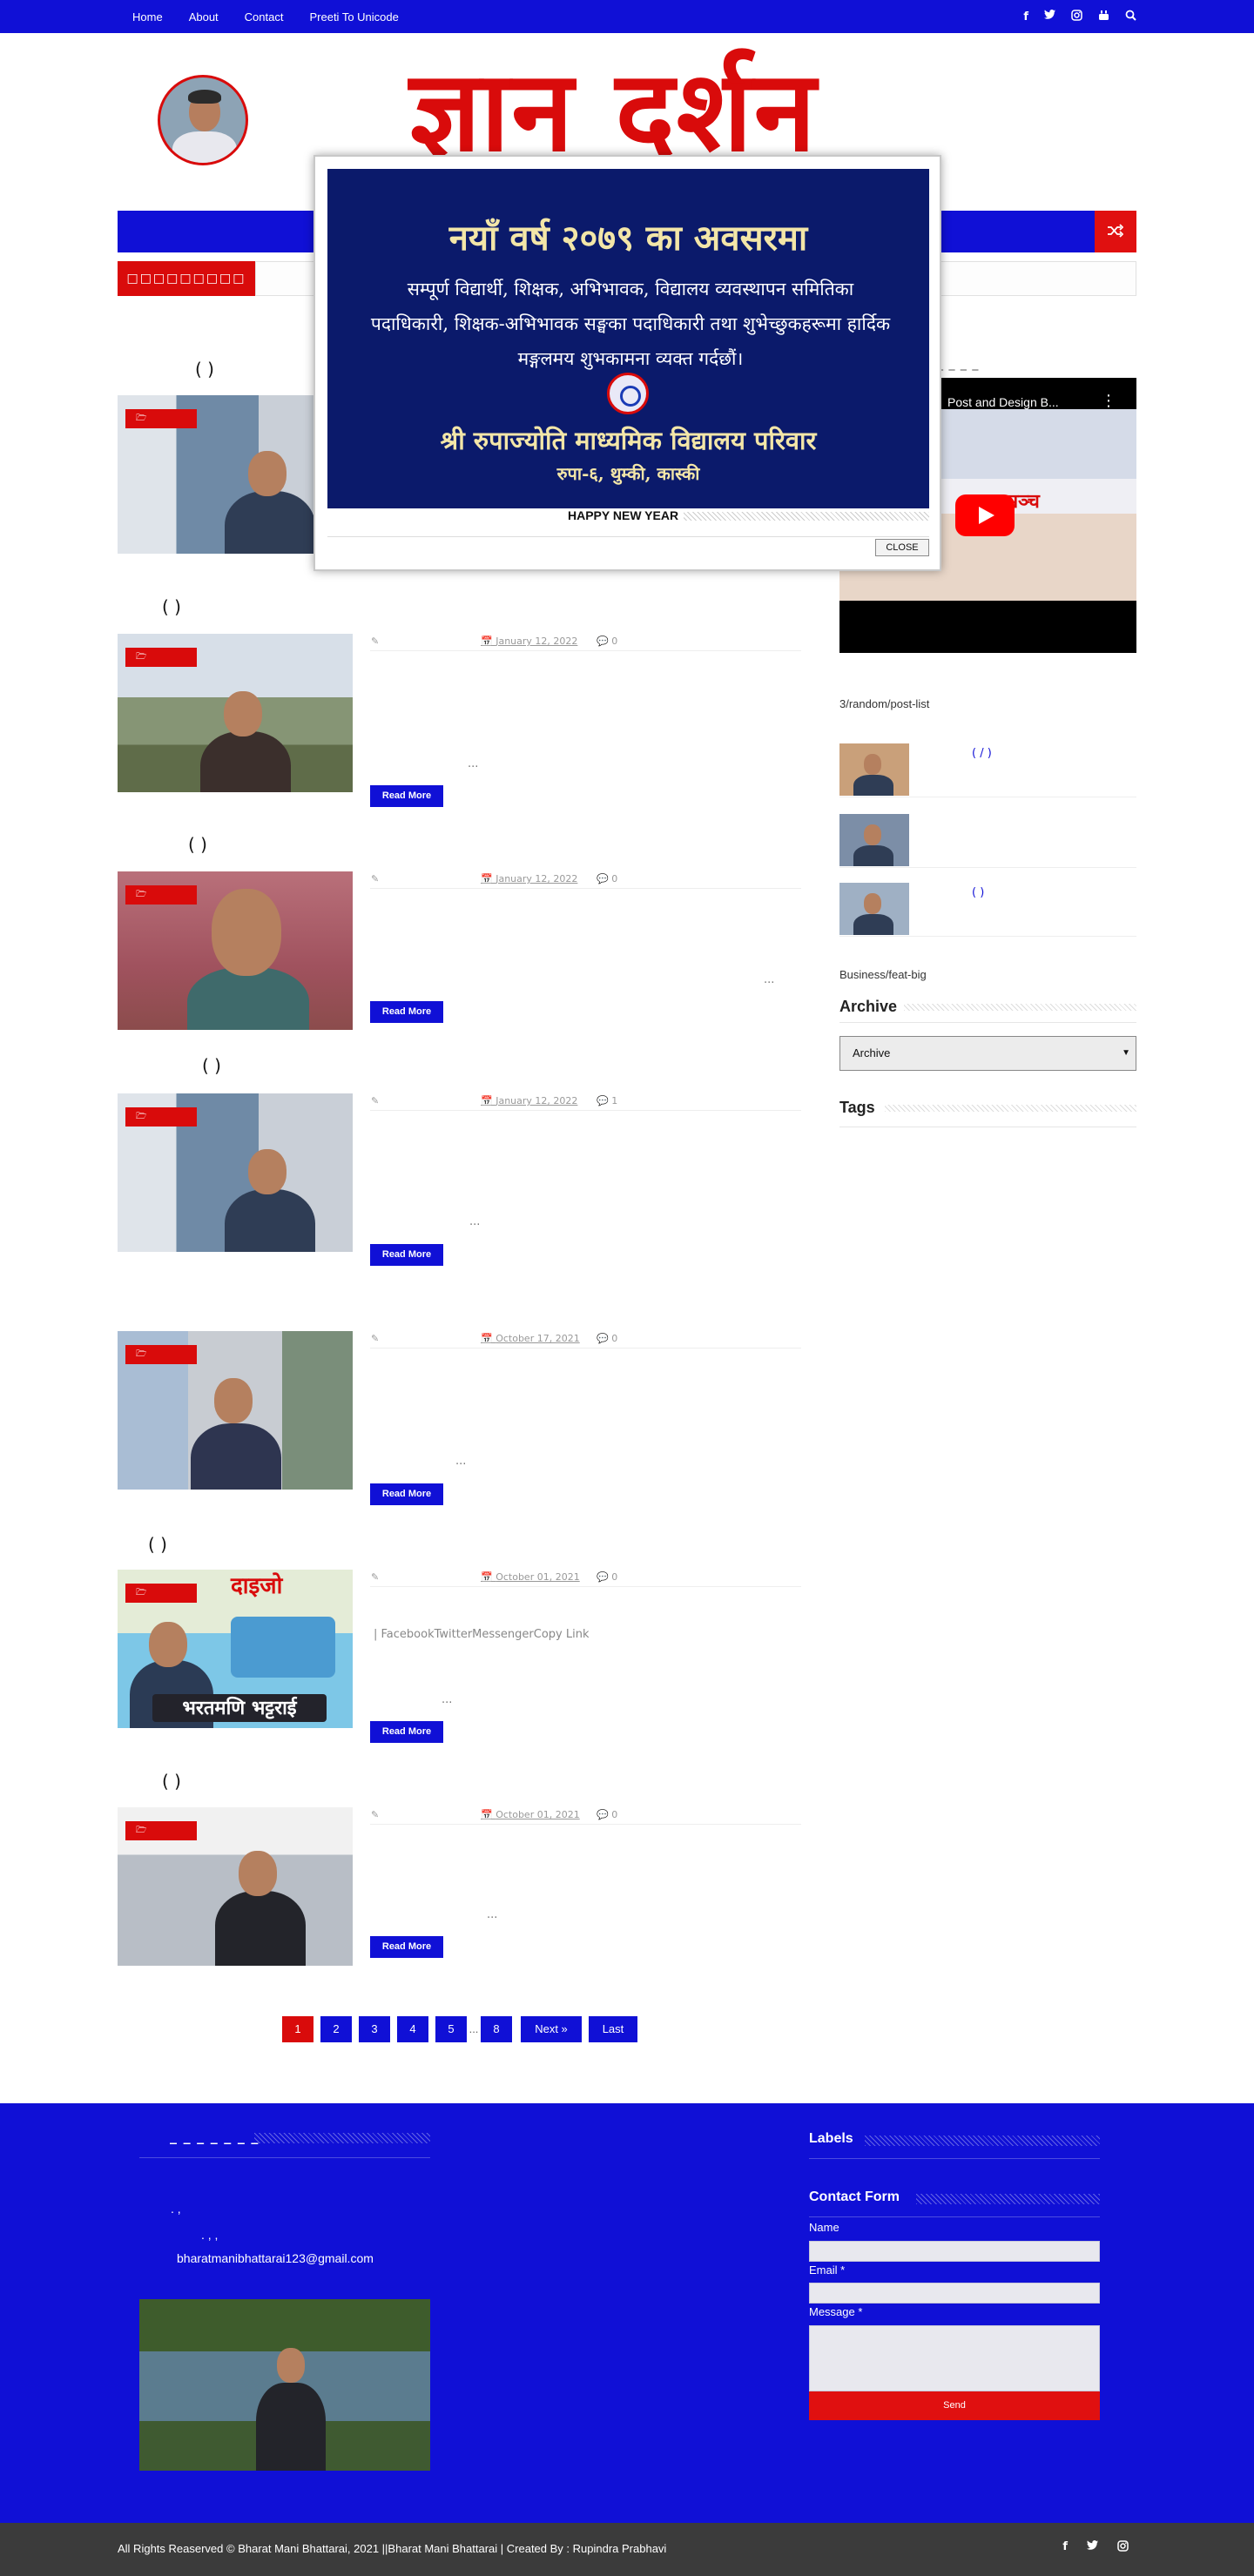 This screenshot has width=1254, height=2576. What do you see at coordinates (482, 1634) in the screenshot?
I see `share-links: | FacebookTwitterMessengerCopy Link` at bounding box center [482, 1634].